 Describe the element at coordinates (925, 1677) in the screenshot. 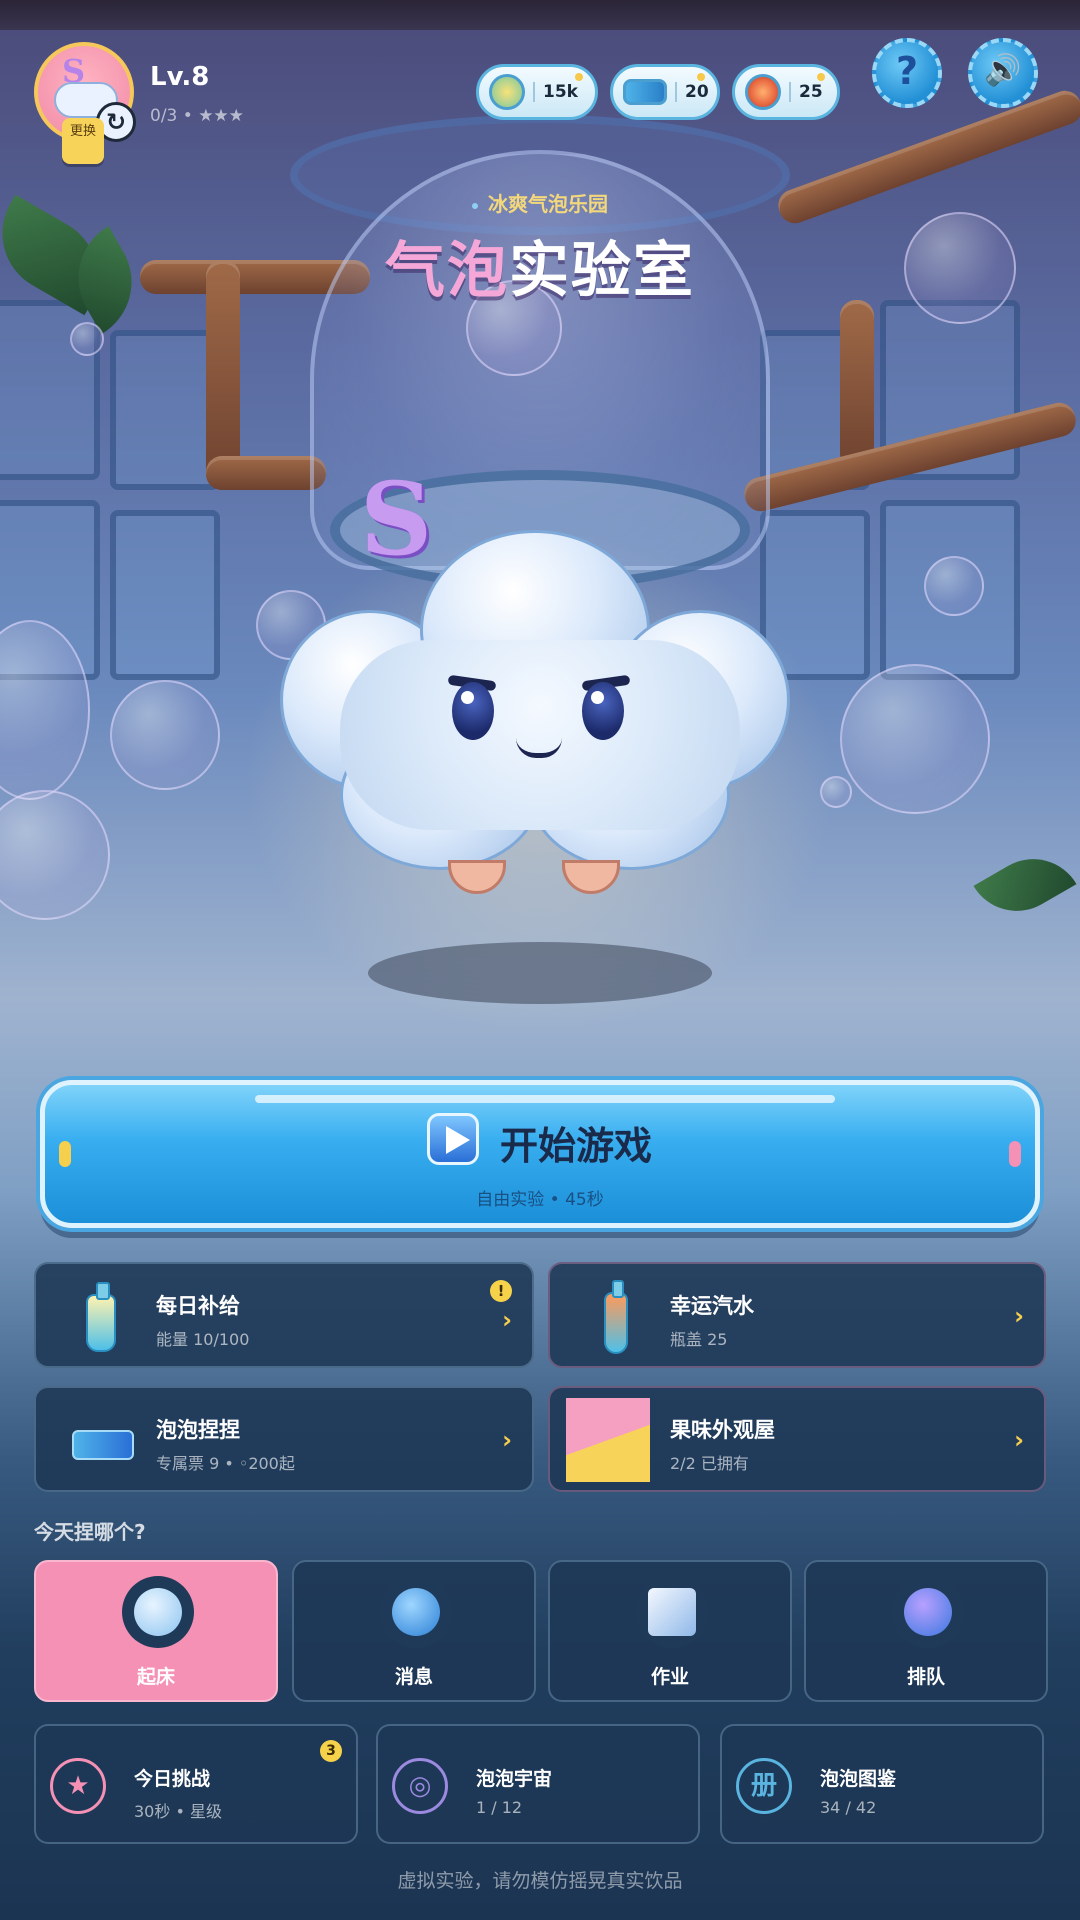

I see `mood-label: 排队` at that location.